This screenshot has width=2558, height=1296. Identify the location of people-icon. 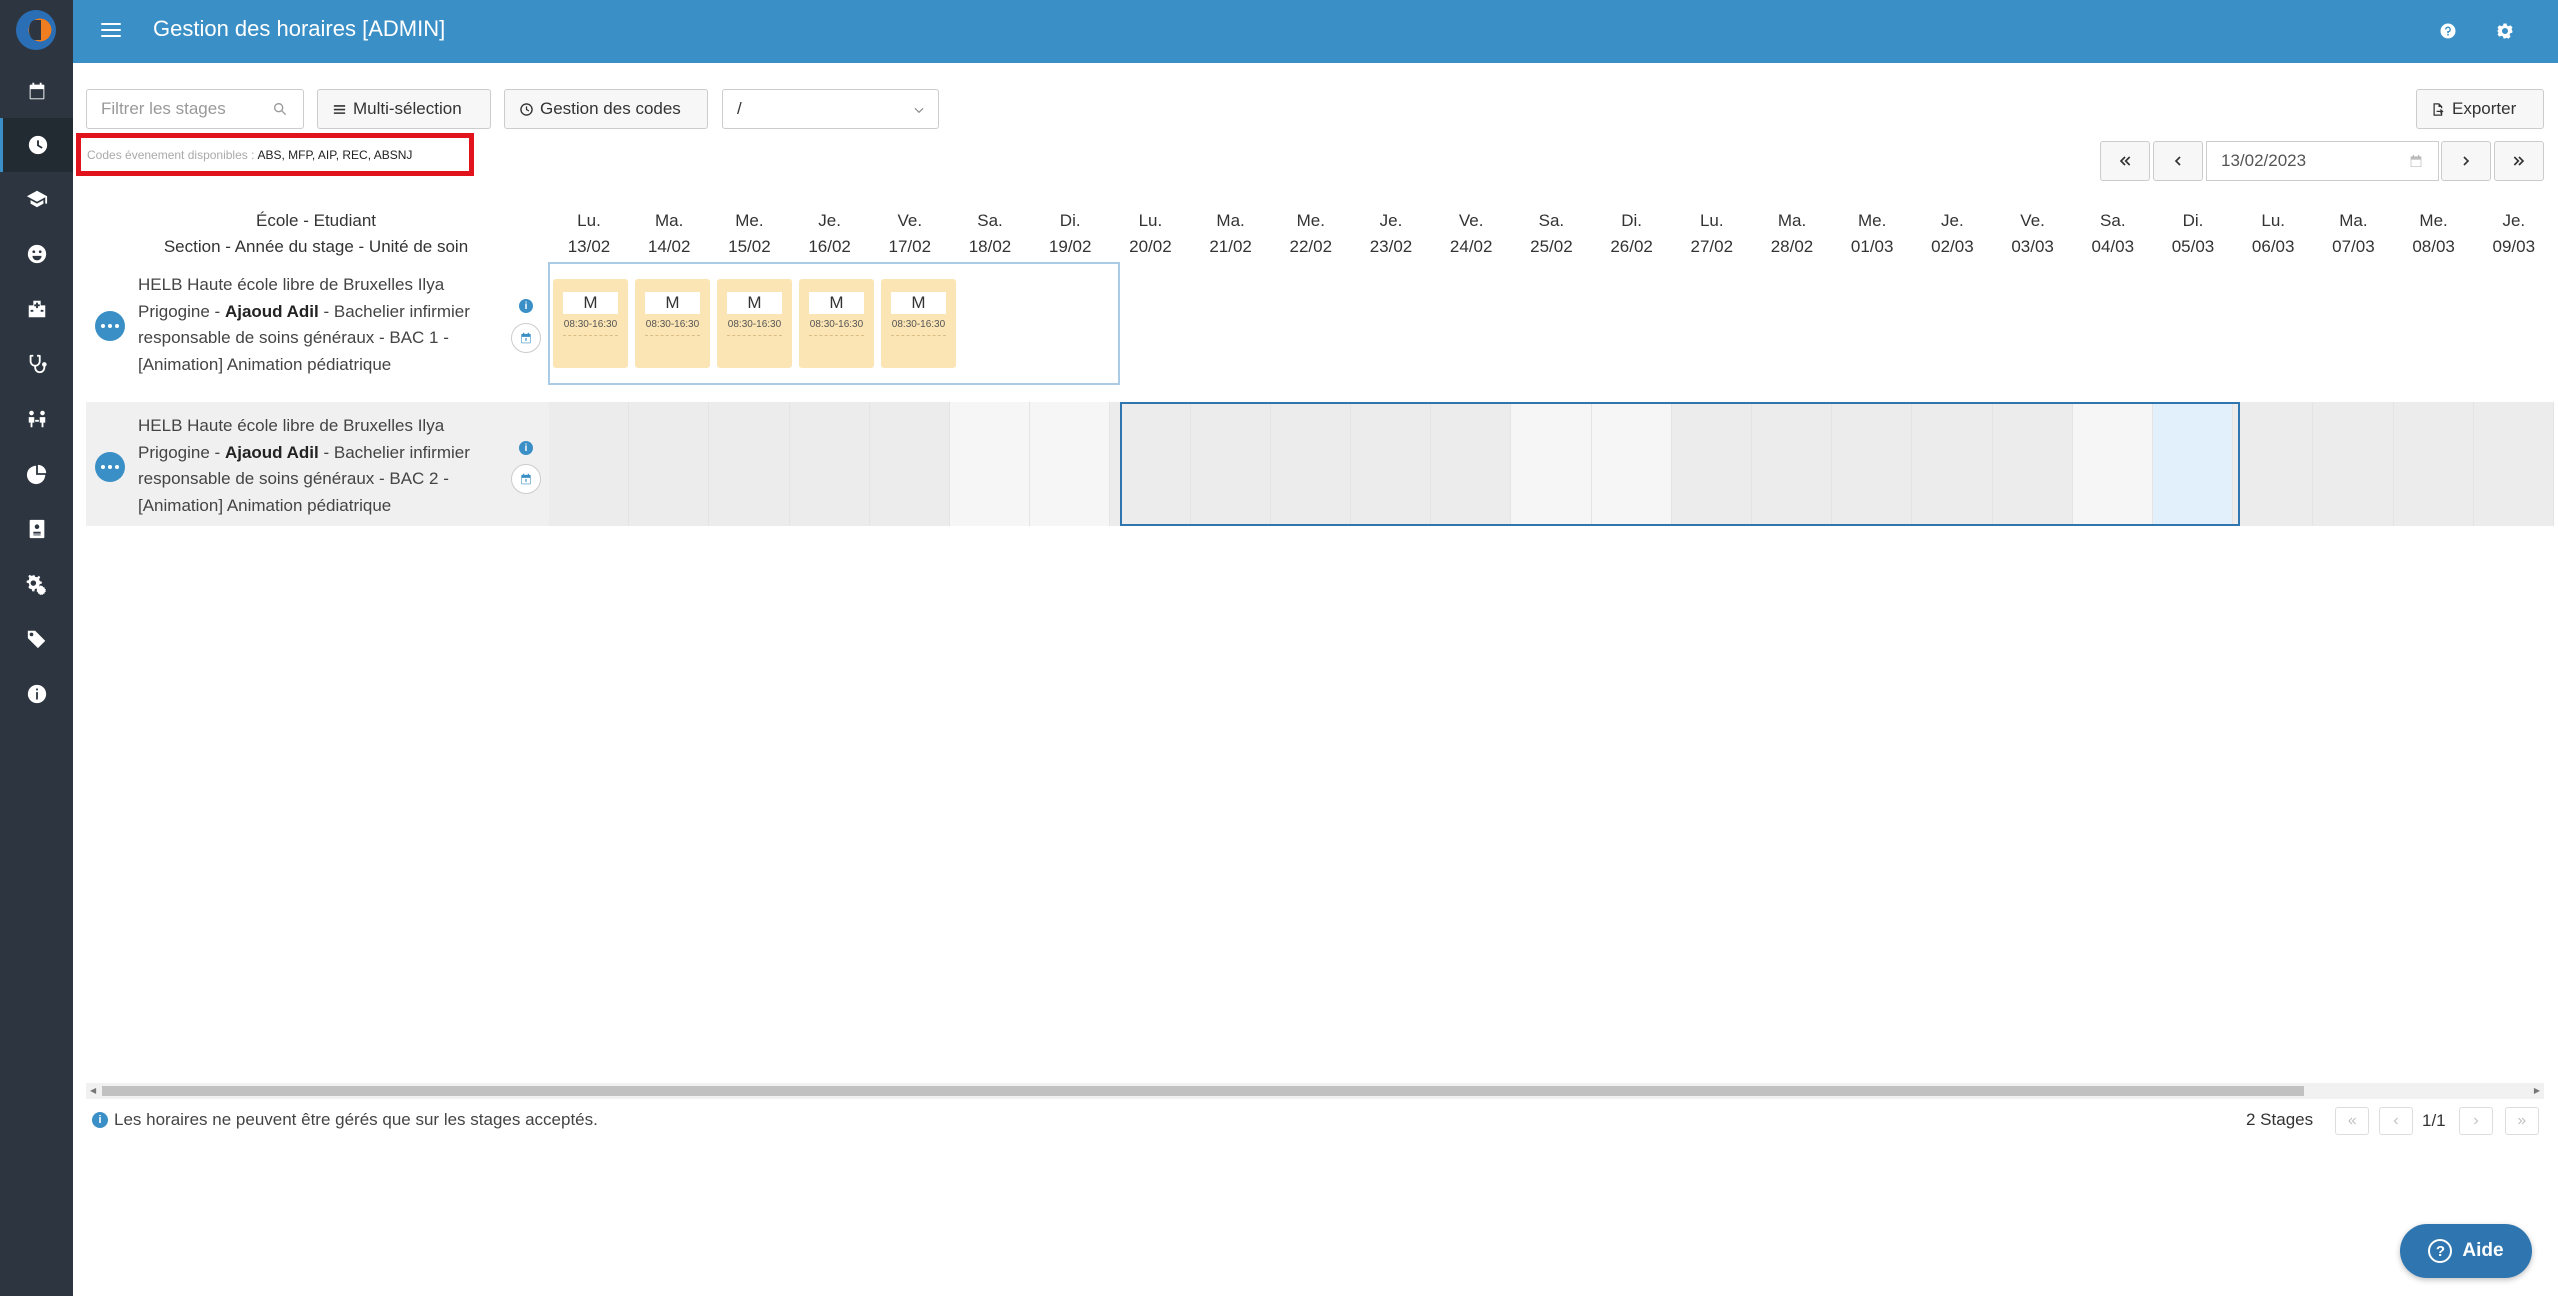
(36, 419).